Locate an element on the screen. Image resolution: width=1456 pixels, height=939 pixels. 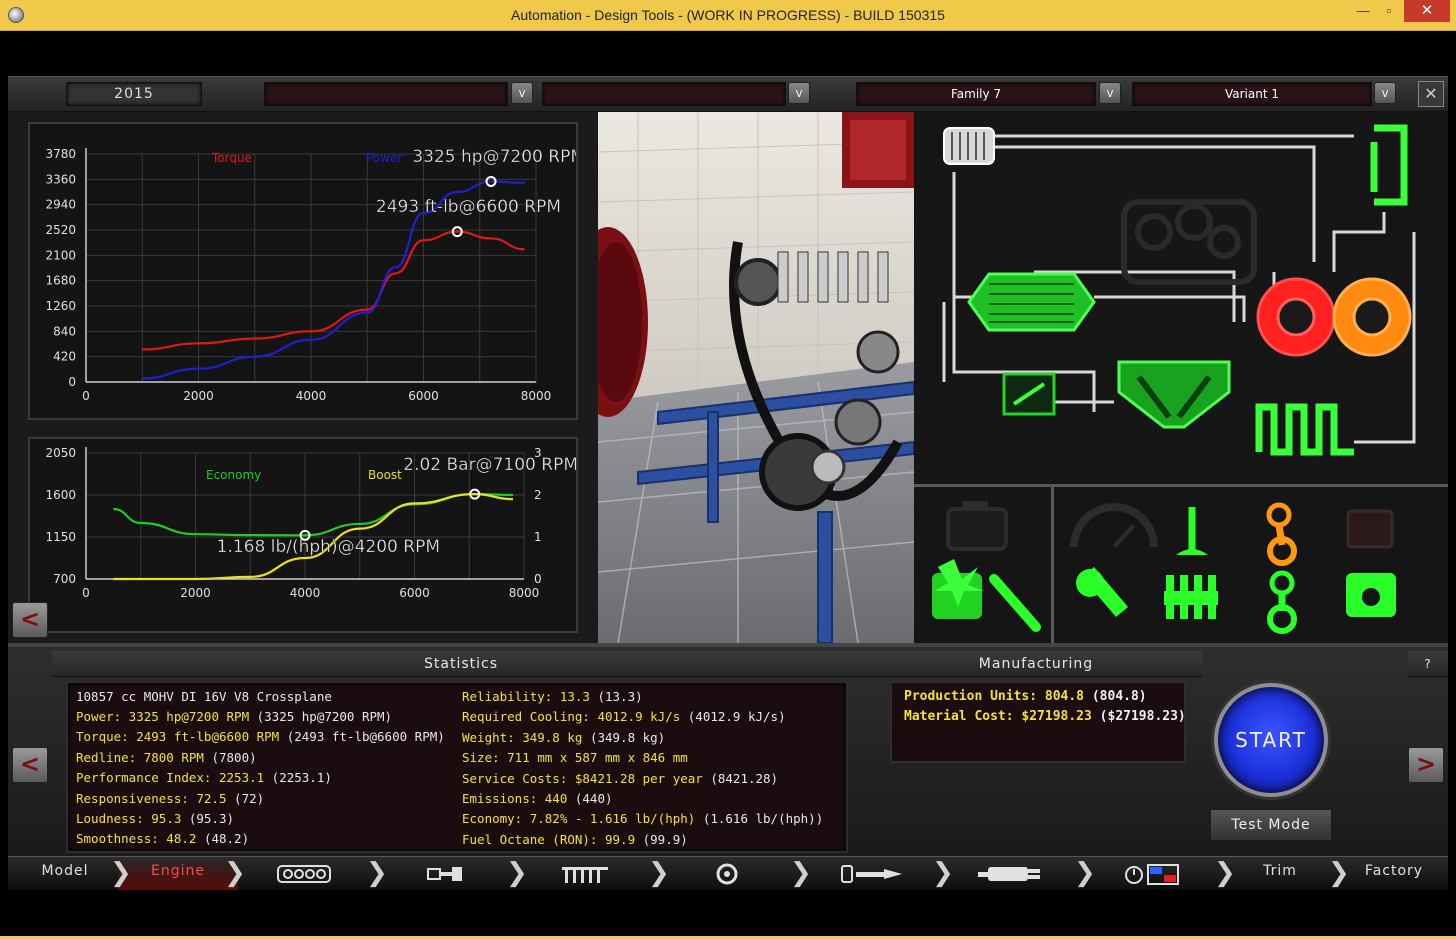
y-tick-label: 1150 is located at coordinates (60, 537).